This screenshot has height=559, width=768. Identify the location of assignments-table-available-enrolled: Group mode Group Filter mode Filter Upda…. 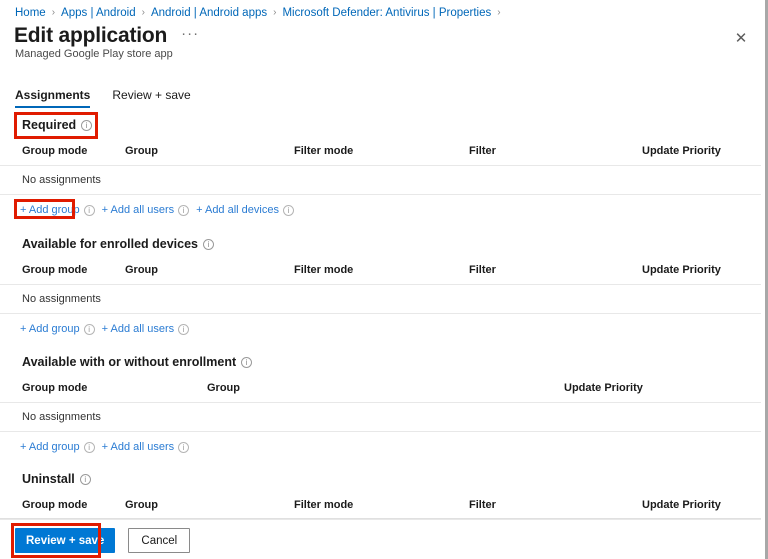
(380, 289).